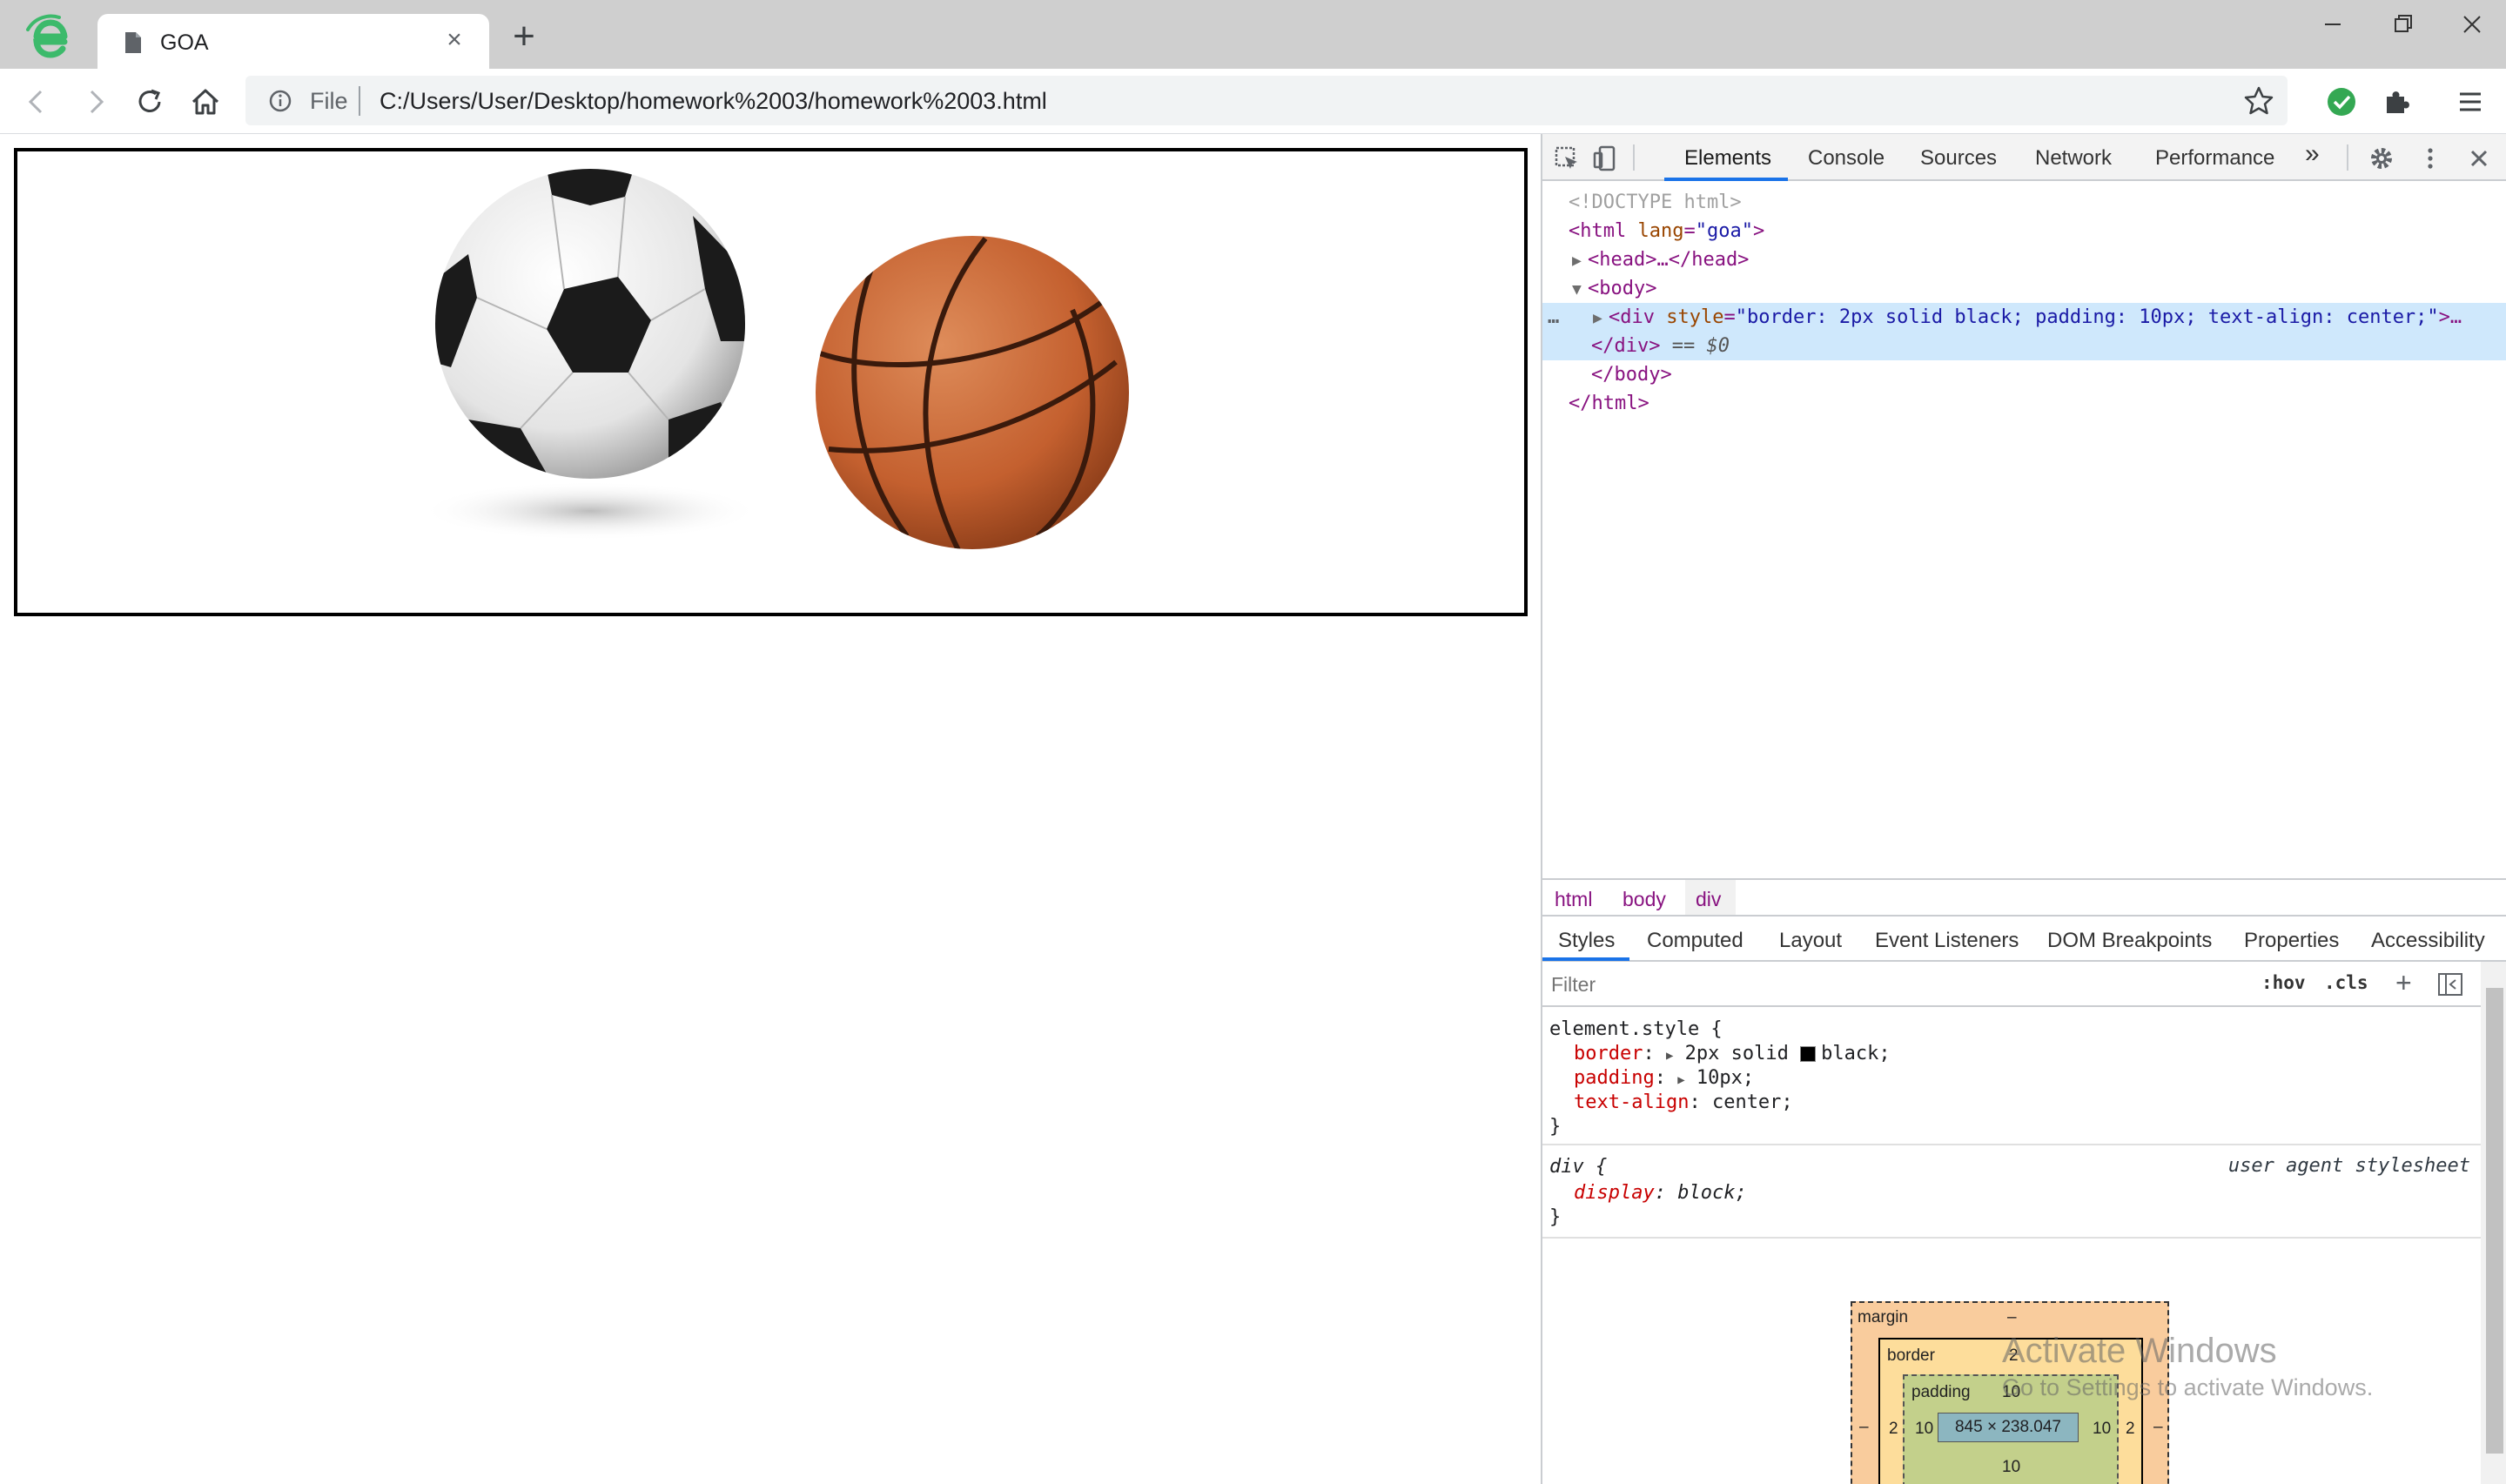  I want to click on css-prop-border: border, so click(1608, 1053).